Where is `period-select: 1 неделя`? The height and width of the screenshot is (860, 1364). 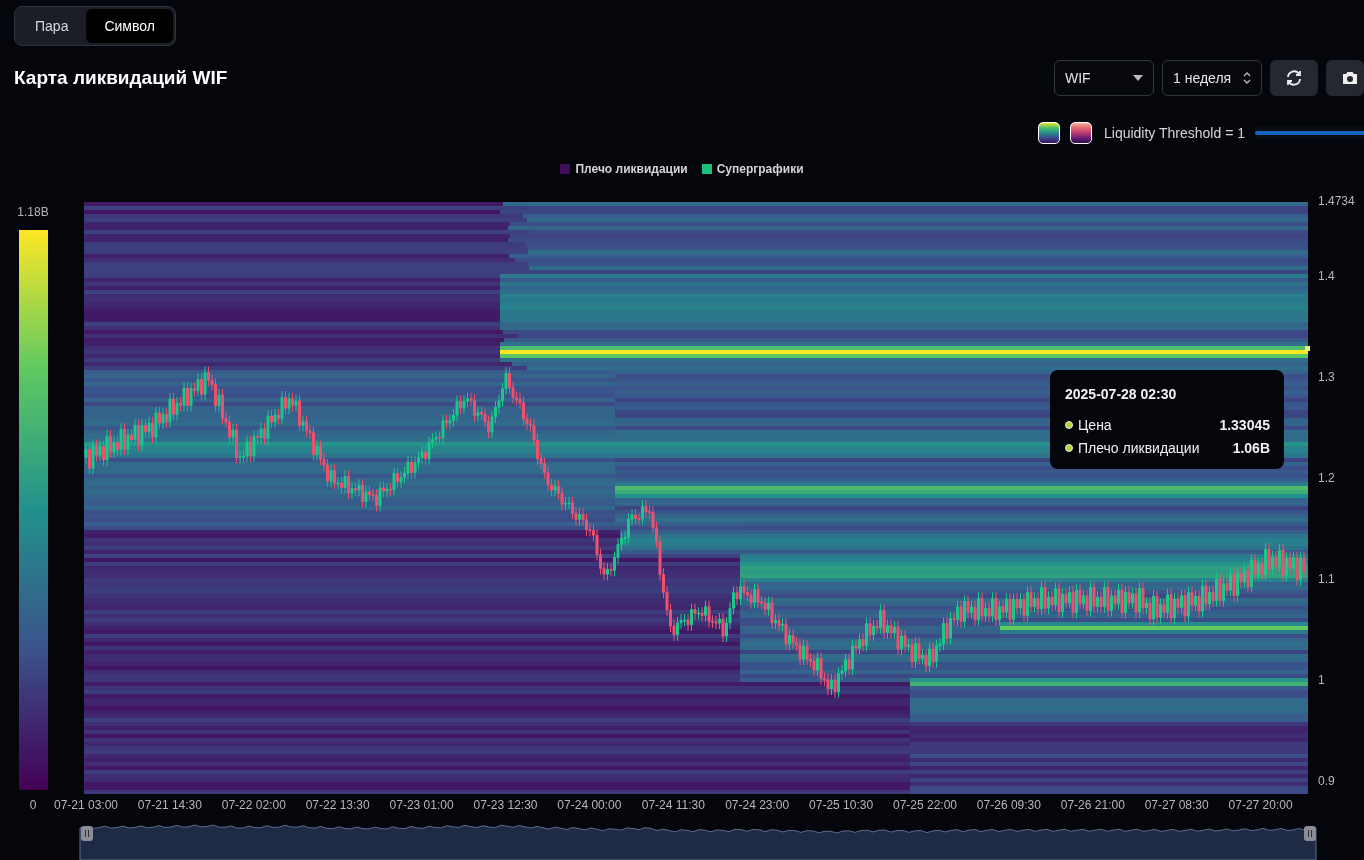 period-select: 1 неделя is located at coordinates (1212, 78).